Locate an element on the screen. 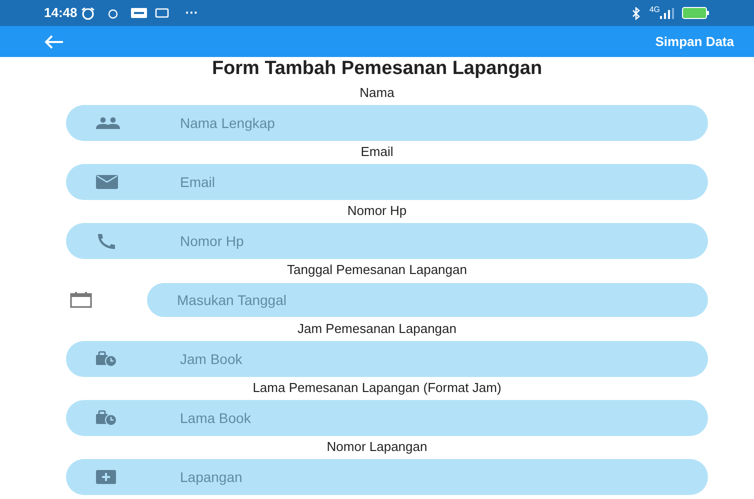 The image size is (754, 499). input-field: Nama Lengkap is located at coordinates (387, 122).